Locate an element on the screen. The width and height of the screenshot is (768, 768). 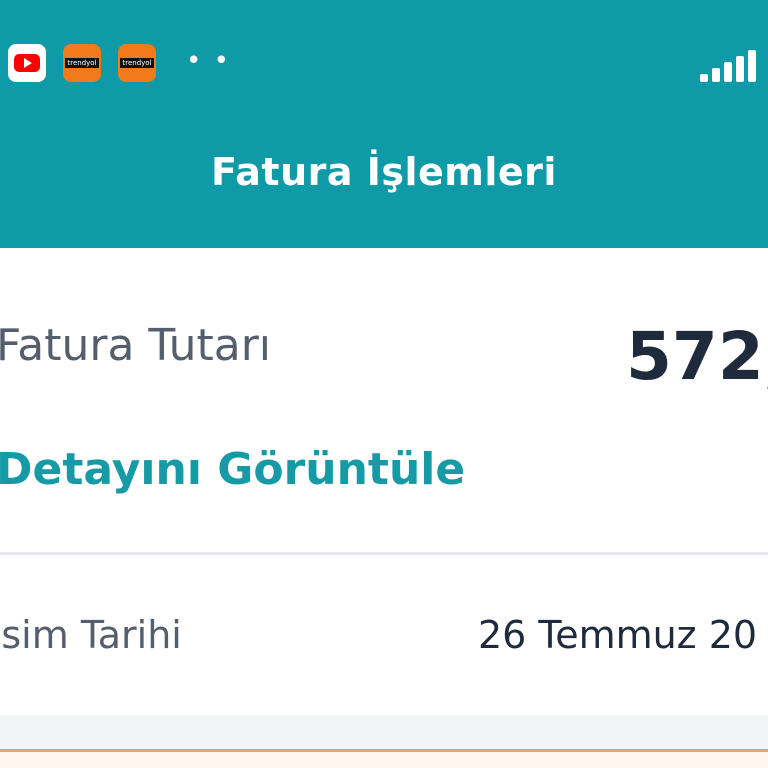
issue-date-value: 26 Temmuz 20 is located at coordinates (618, 635).